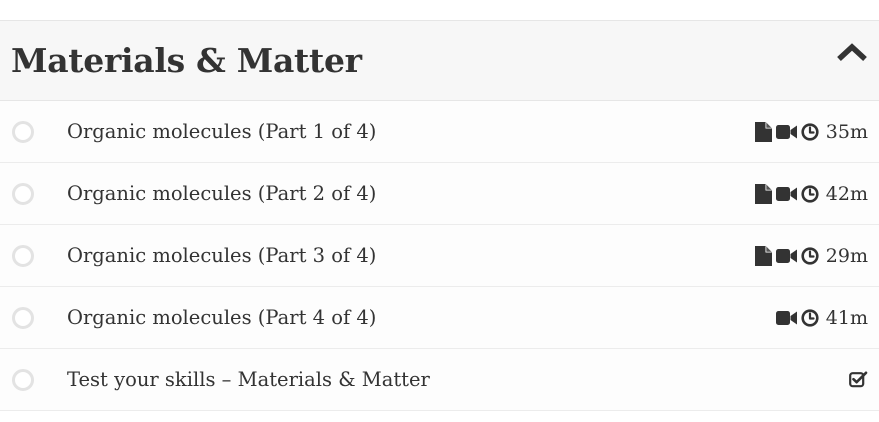 The image size is (879, 422). I want to click on chevron-up-icon, so click(852, 52).